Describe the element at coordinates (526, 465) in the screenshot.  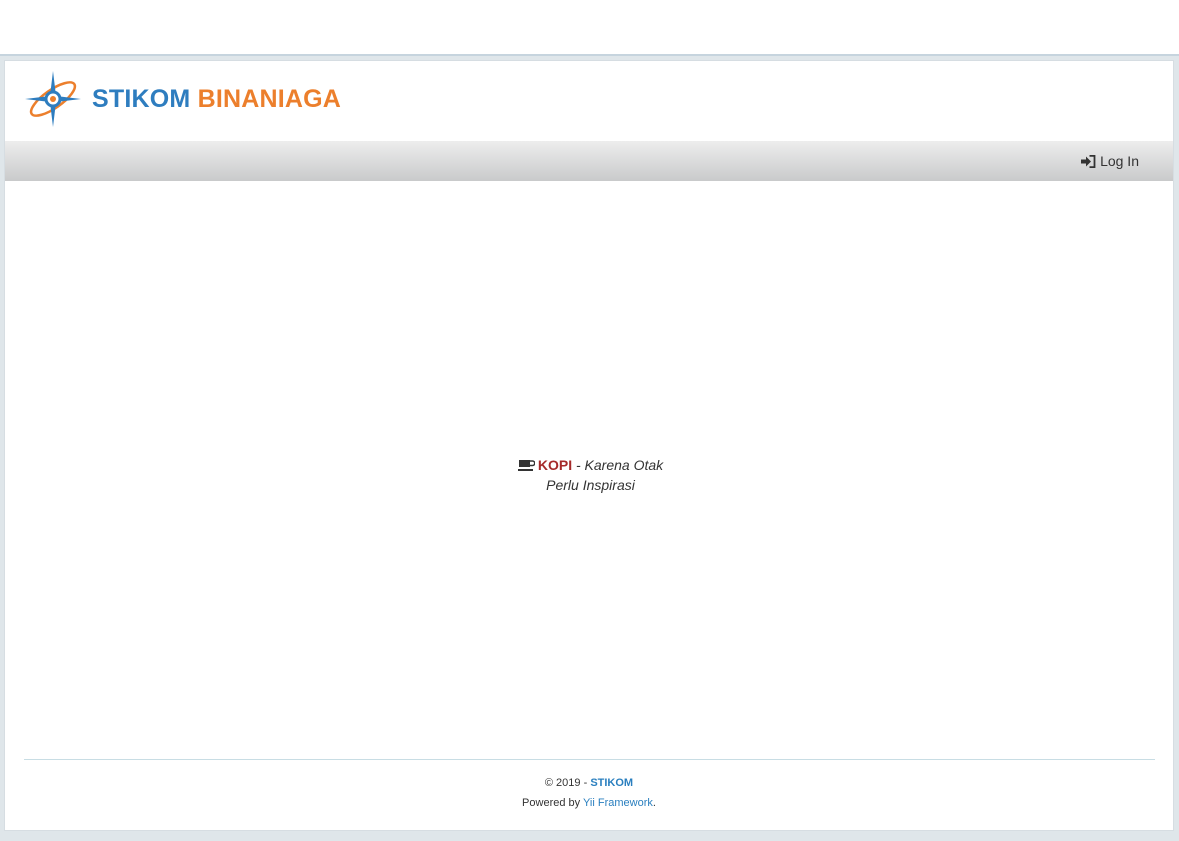
I see `coffee-cup-icon` at that location.